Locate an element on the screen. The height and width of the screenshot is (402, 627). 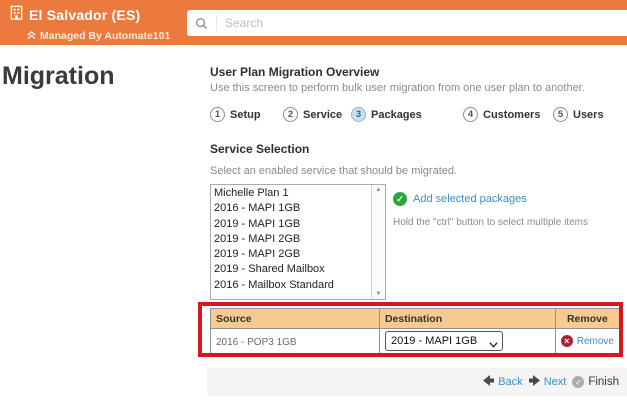
scroll-up-icon: ▲ is located at coordinates (379, 190).